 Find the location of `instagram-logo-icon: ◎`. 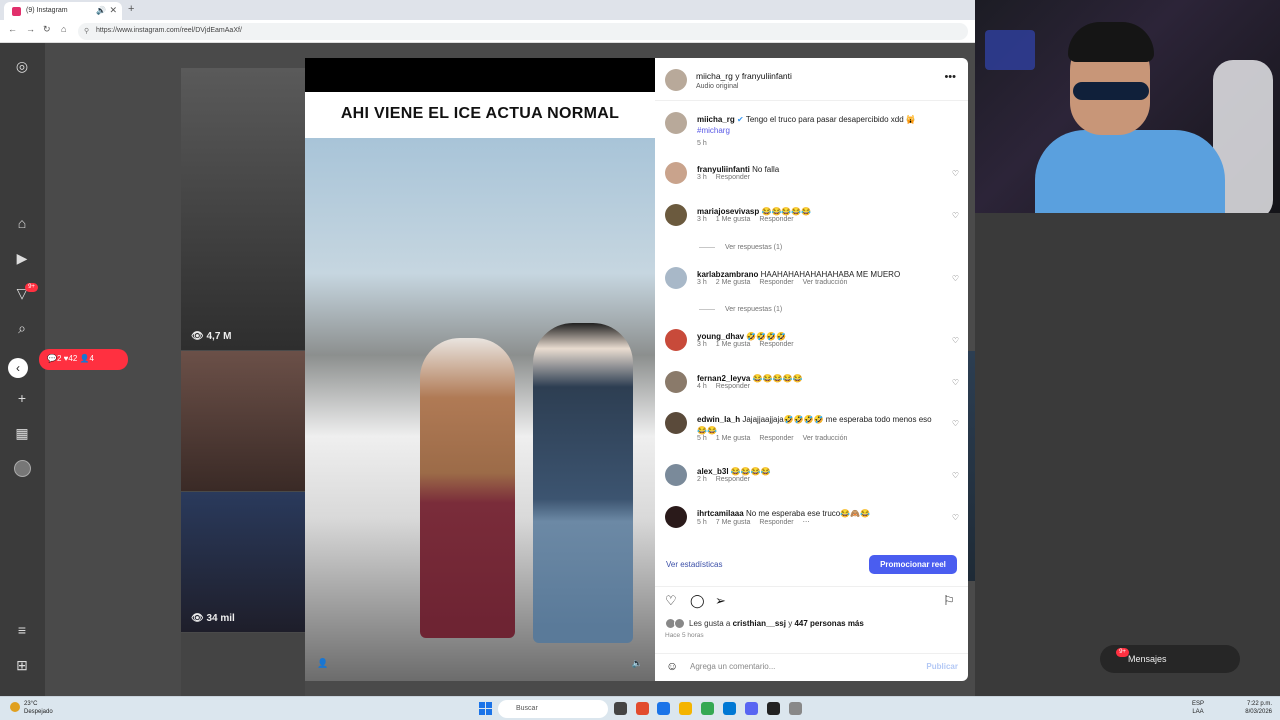

instagram-logo-icon: ◎ is located at coordinates (22, 66).